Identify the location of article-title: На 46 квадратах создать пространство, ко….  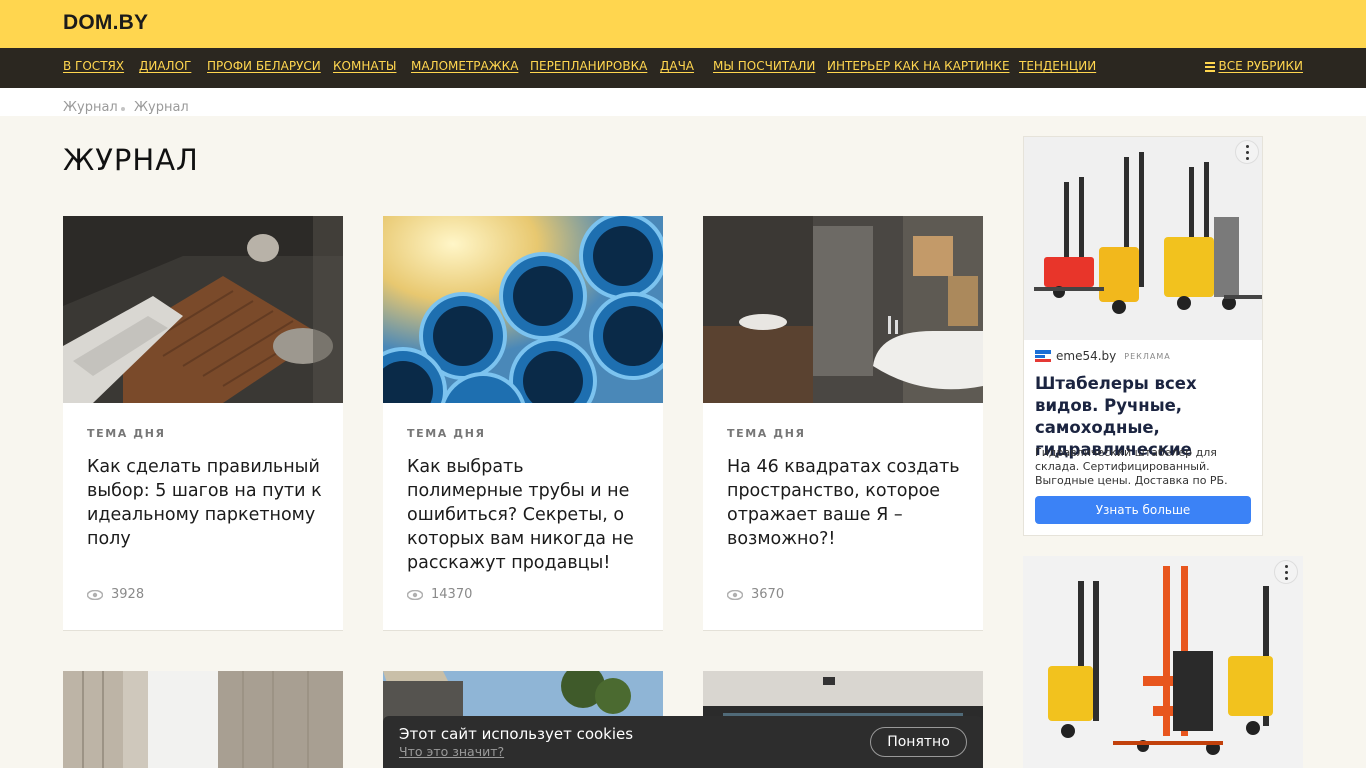
(845, 503).